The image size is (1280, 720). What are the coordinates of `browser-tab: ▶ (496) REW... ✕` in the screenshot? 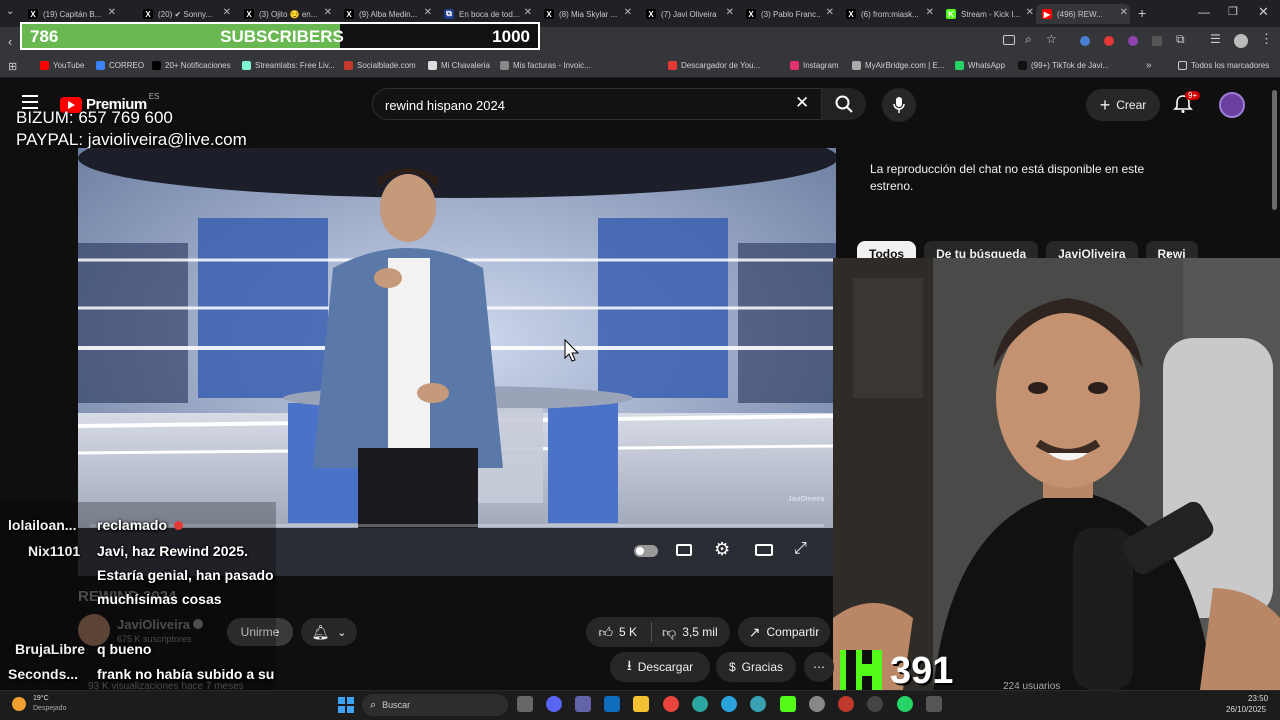 It's located at (1083, 14).